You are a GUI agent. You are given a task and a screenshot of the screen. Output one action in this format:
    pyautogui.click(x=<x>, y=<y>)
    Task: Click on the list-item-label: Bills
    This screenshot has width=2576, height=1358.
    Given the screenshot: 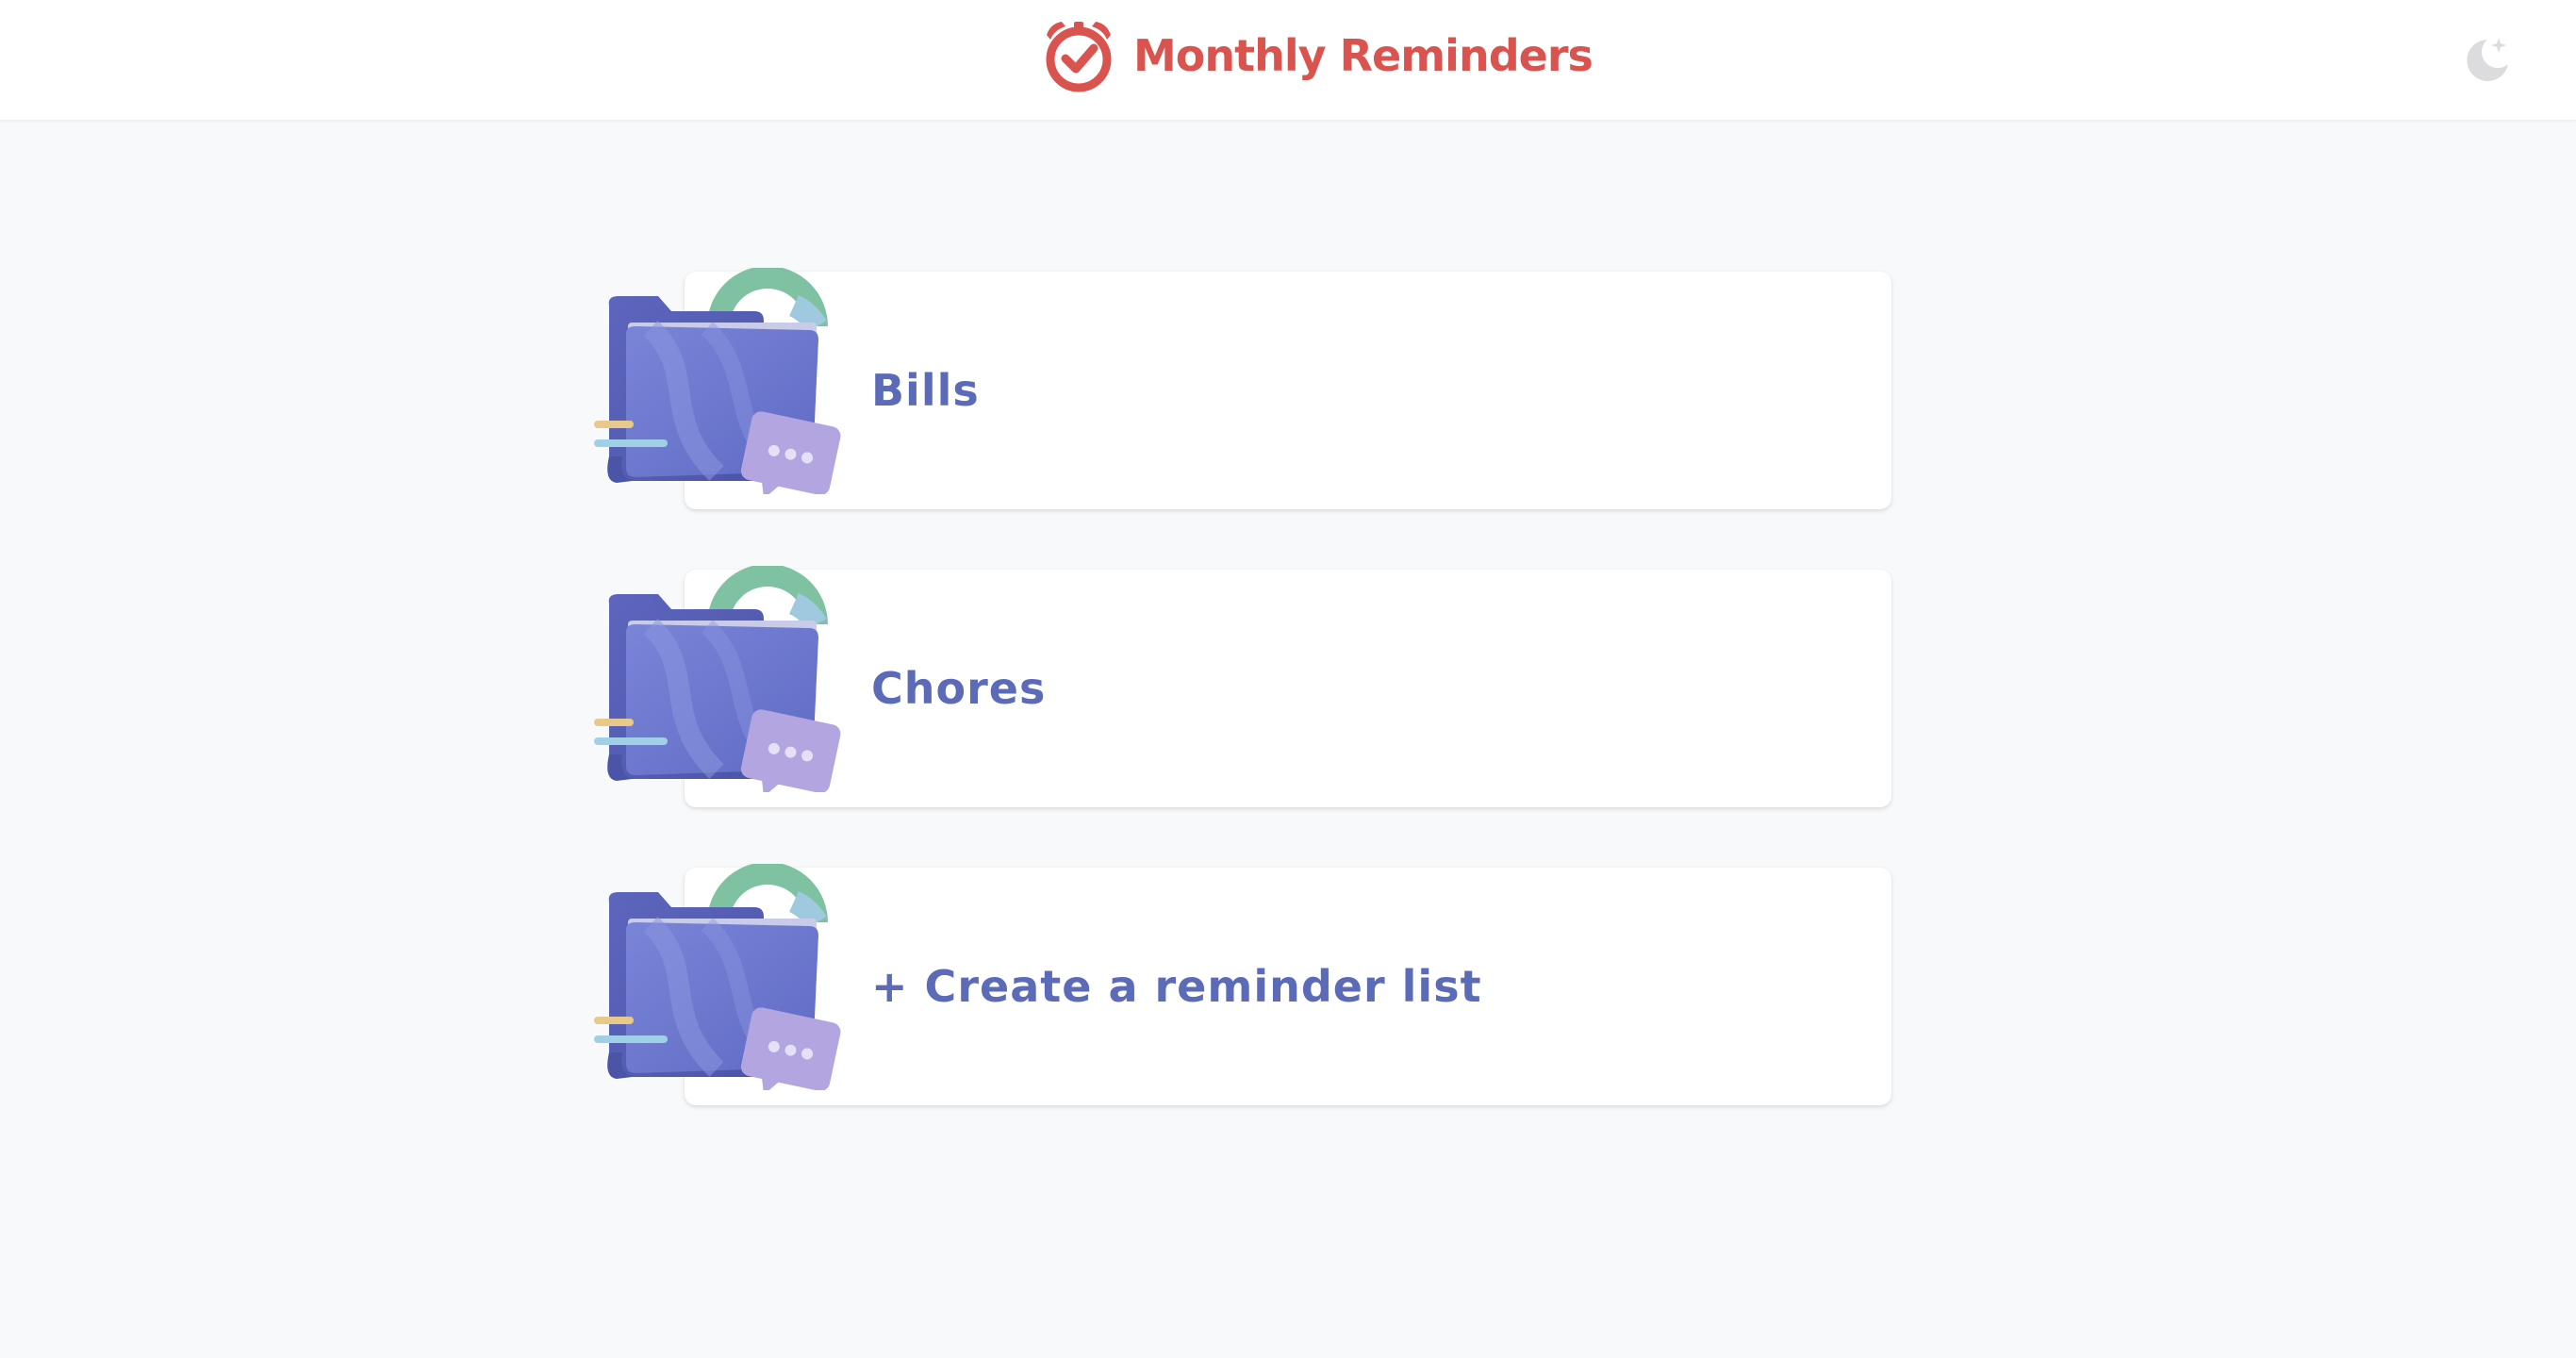 What is the action you would take?
    pyautogui.click(x=925, y=390)
    